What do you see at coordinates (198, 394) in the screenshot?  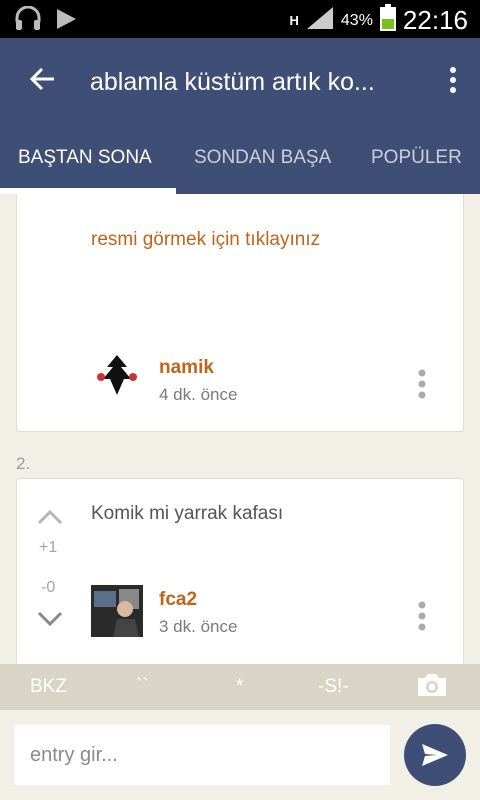 I see `entry-time: 4 dk. önce` at bounding box center [198, 394].